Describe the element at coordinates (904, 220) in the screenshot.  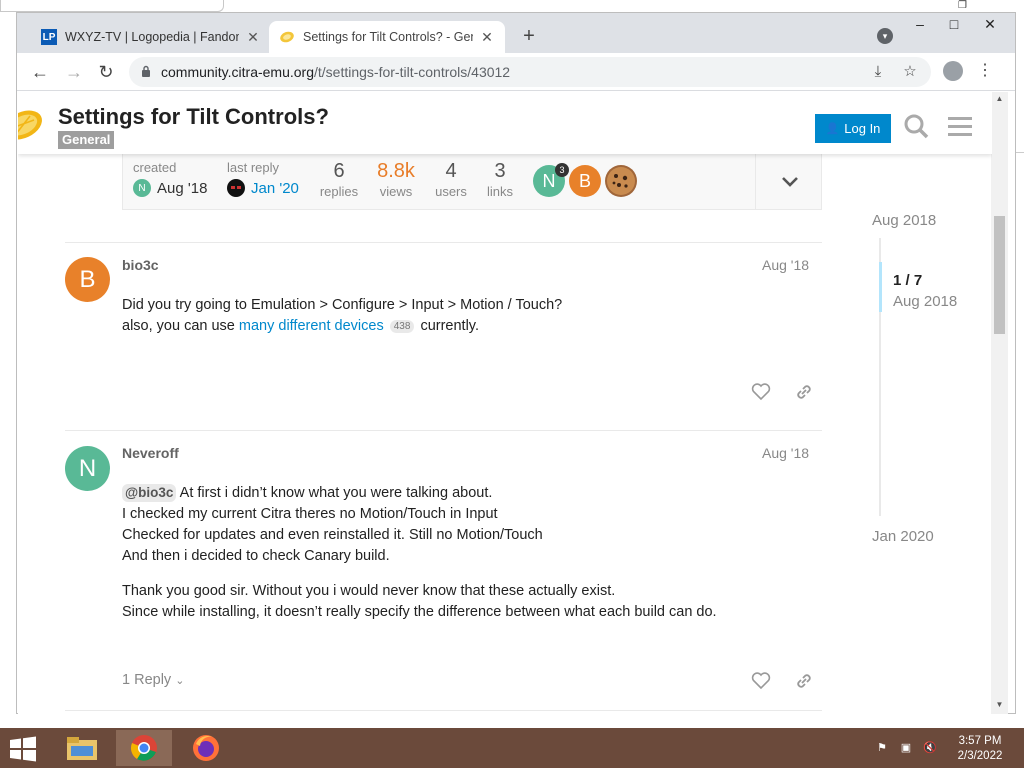
I see `timeline-start-date: Aug 2018` at that location.